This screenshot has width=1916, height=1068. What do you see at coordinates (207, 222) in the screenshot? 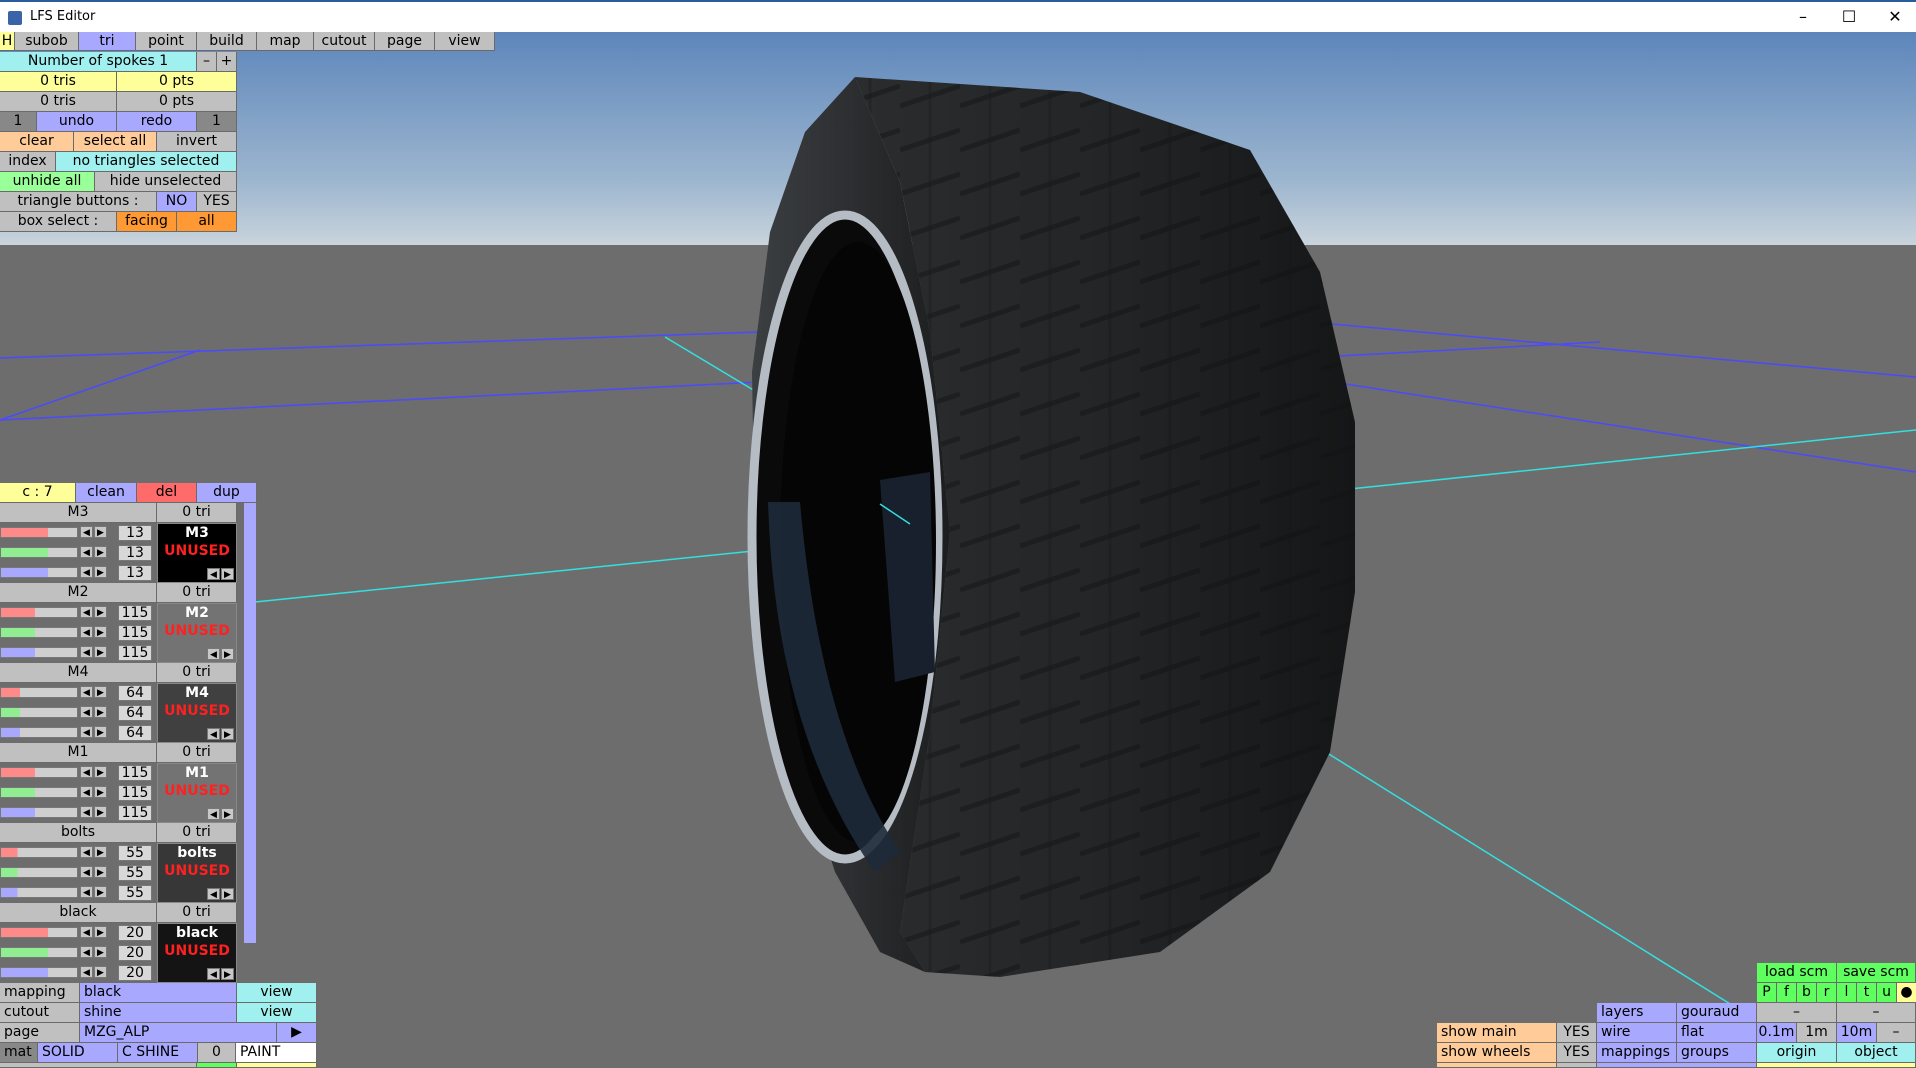
I see `box-select-all: all` at bounding box center [207, 222].